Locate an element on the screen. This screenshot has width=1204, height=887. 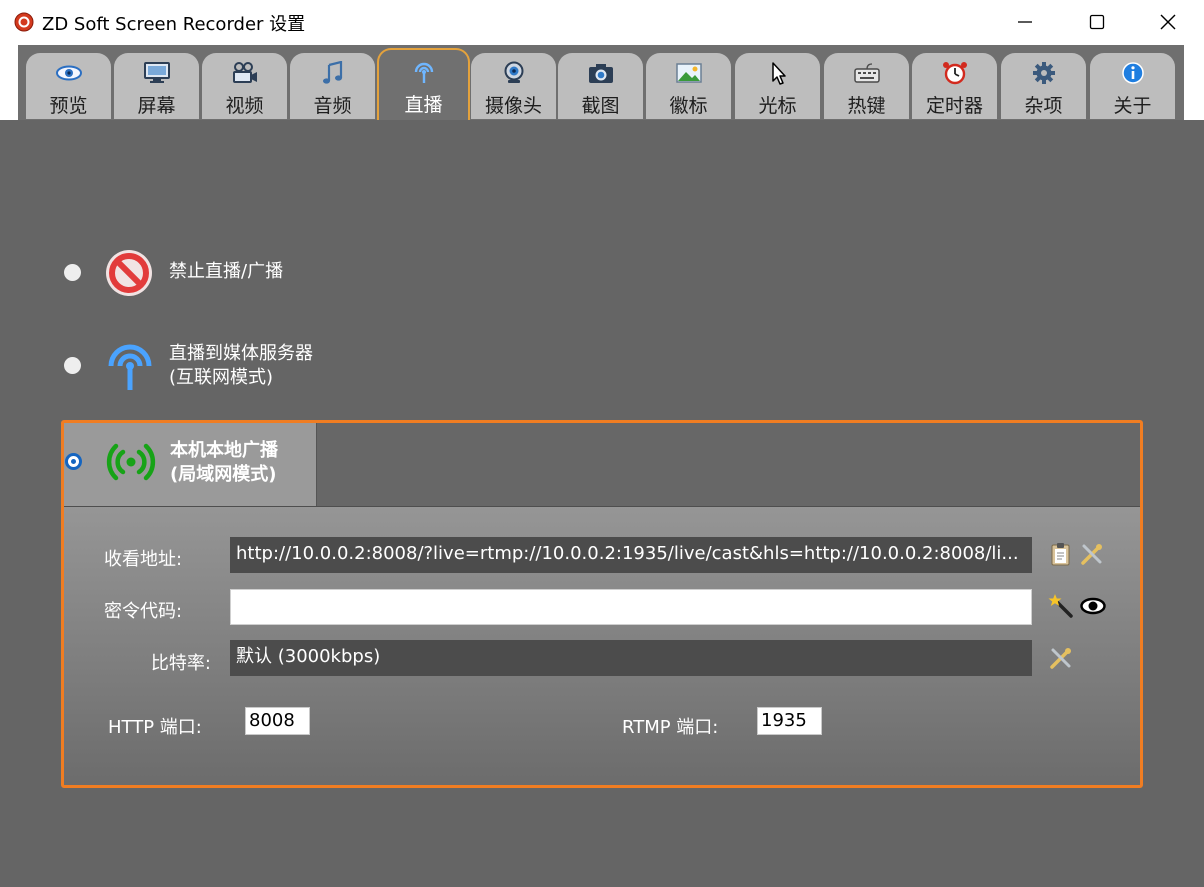
tab-preview: 预览 is located at coordinates (68, 86).